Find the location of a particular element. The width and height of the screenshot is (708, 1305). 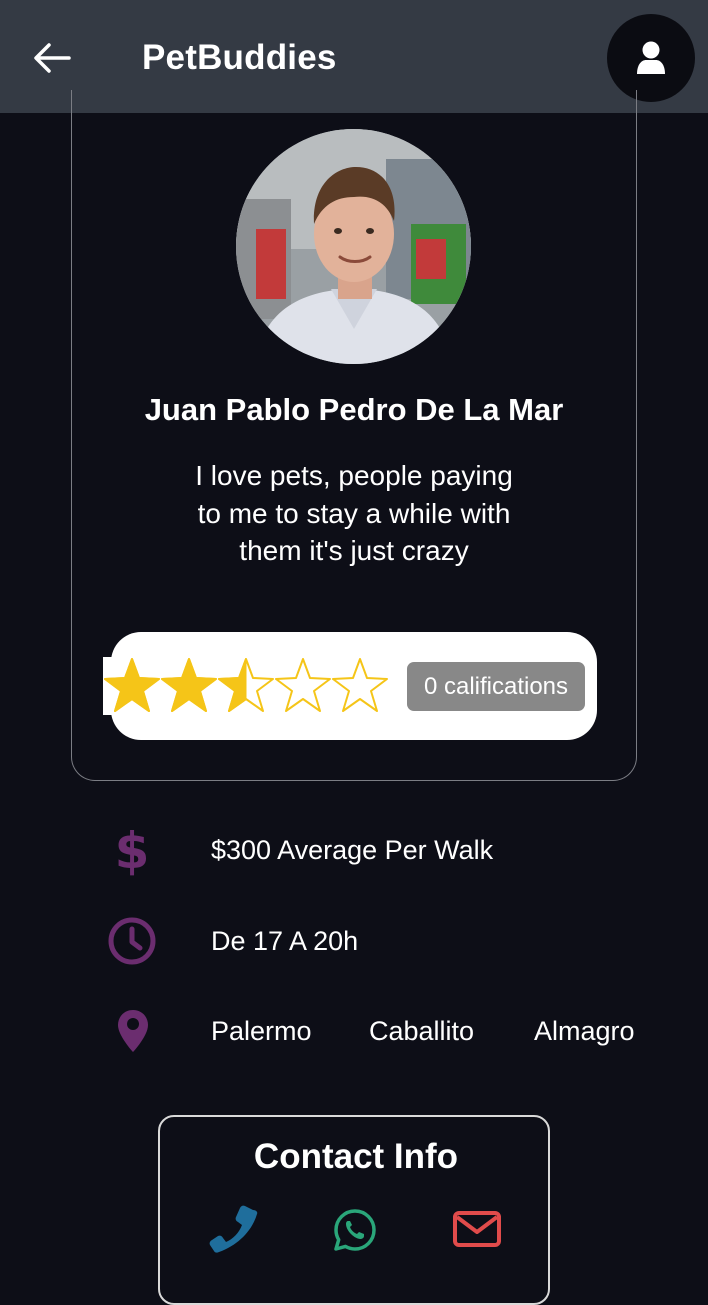

contact-info-panel: Contact Info is located at coordinates (354, 1210).